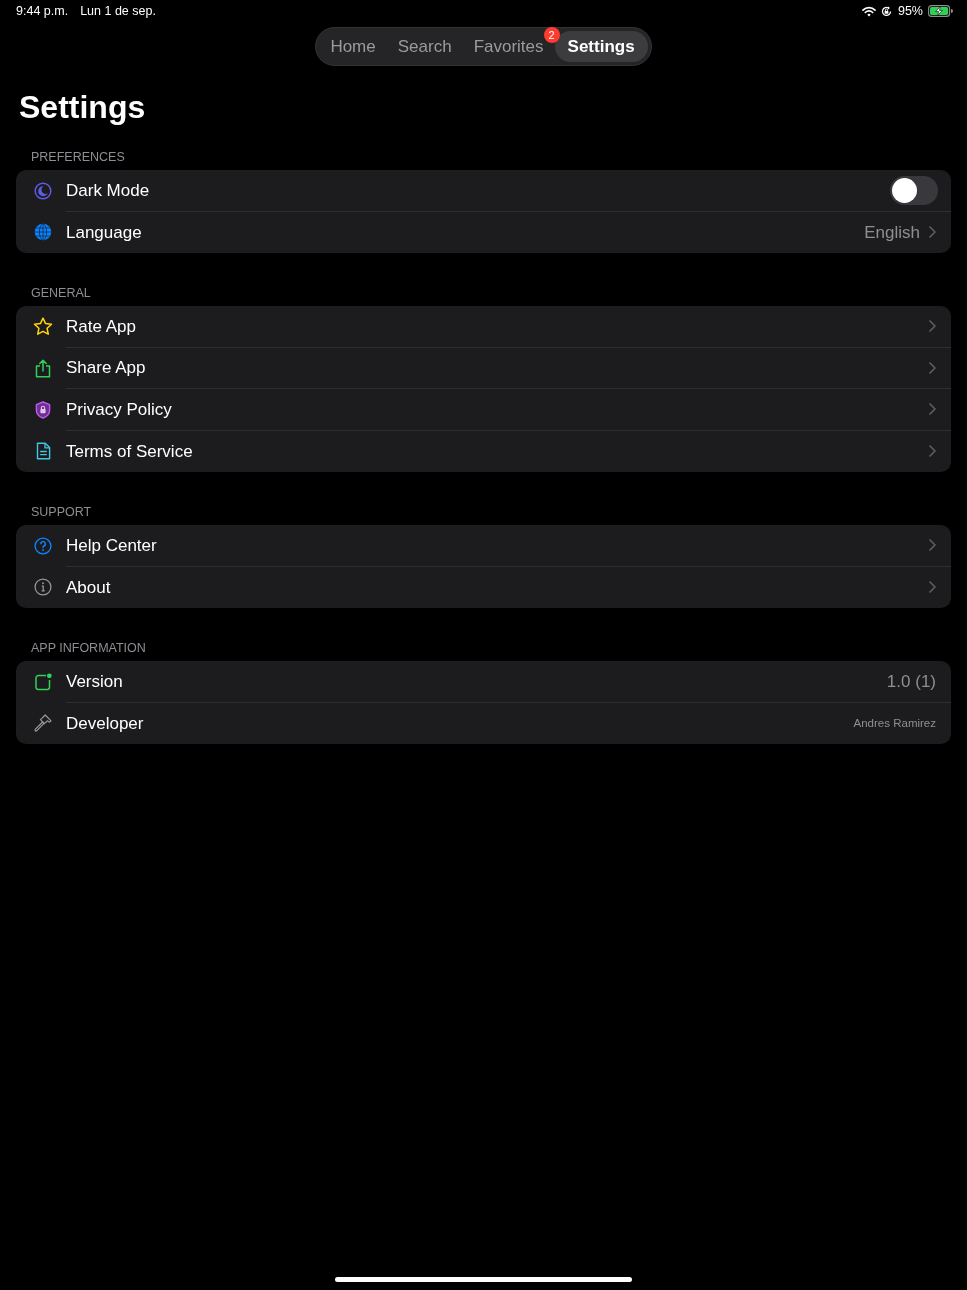 The width and height of the screenshot is (967, 1290). Describe the element at coordinates (89, 648) in the screenshot. I see `section-header: APP INFORMATION` at that location.